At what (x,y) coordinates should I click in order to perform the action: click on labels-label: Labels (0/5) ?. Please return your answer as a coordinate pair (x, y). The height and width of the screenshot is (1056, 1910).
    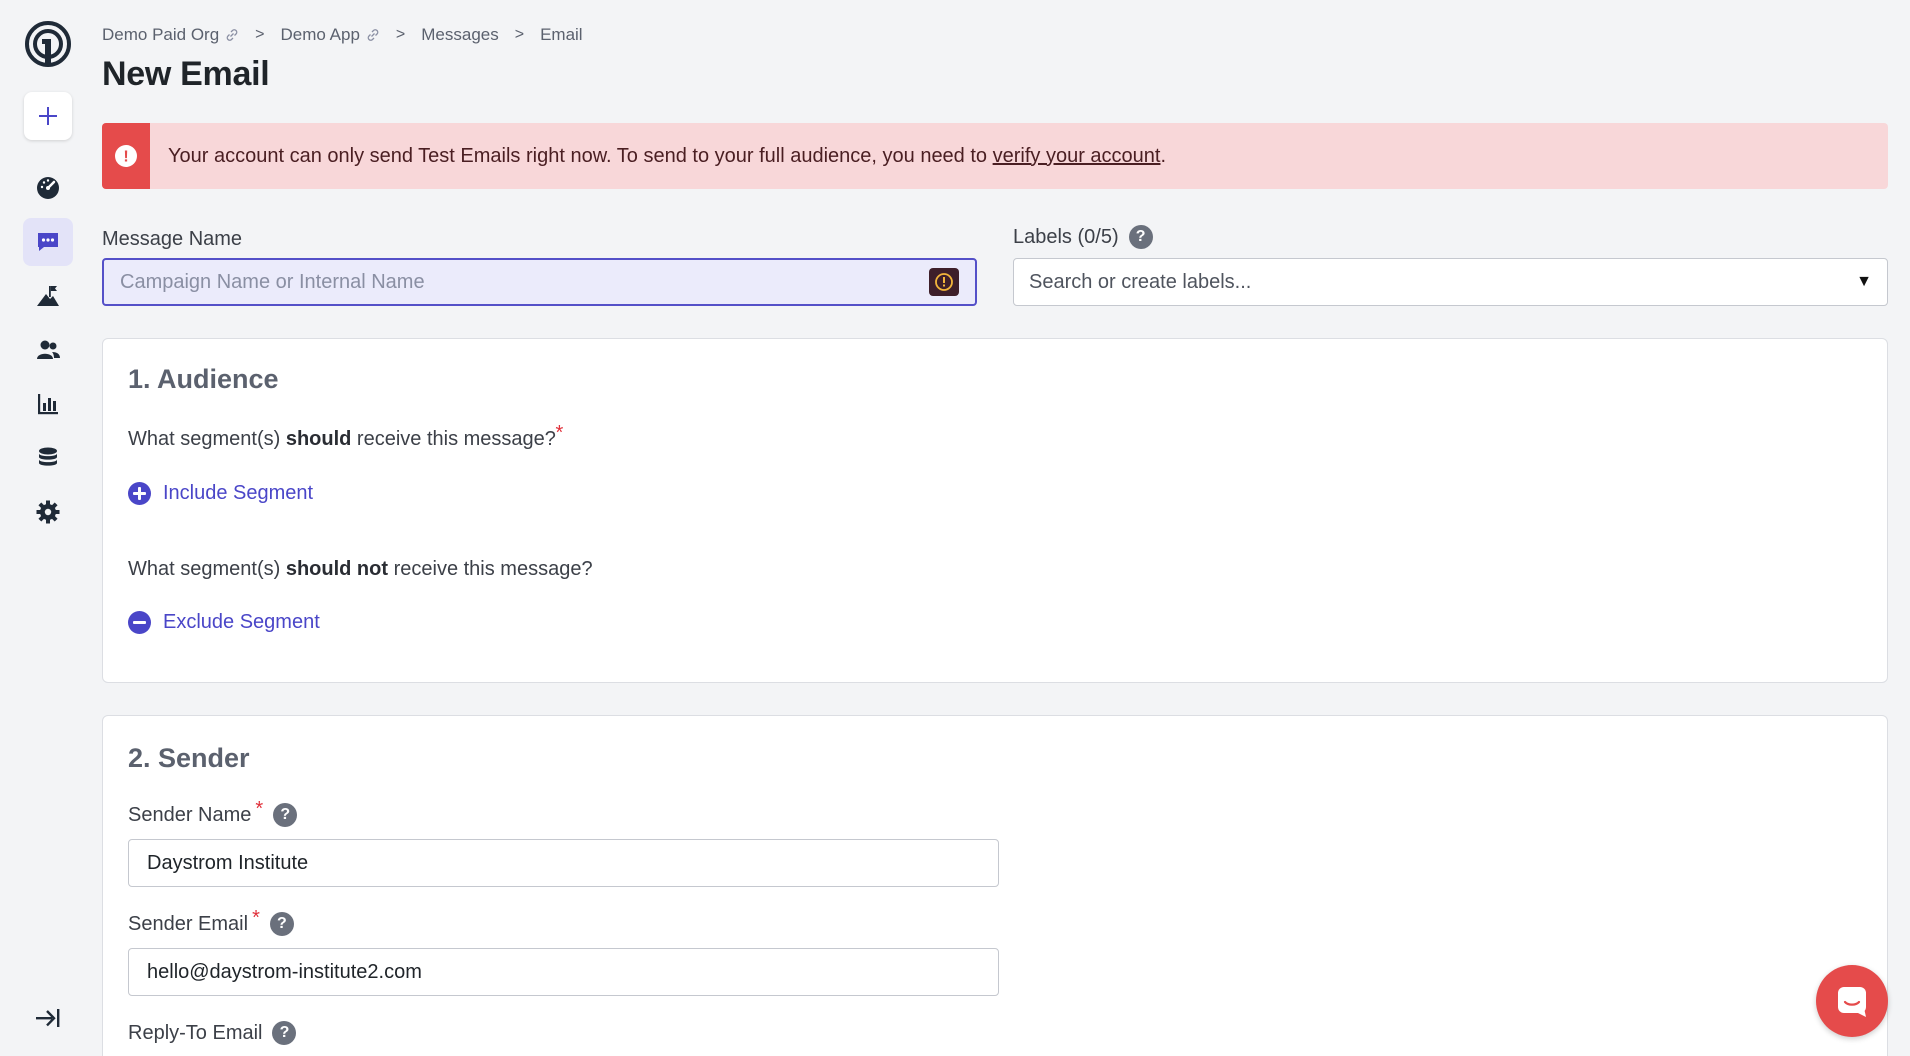
    Looking at the image, I should click on (1083, 237).